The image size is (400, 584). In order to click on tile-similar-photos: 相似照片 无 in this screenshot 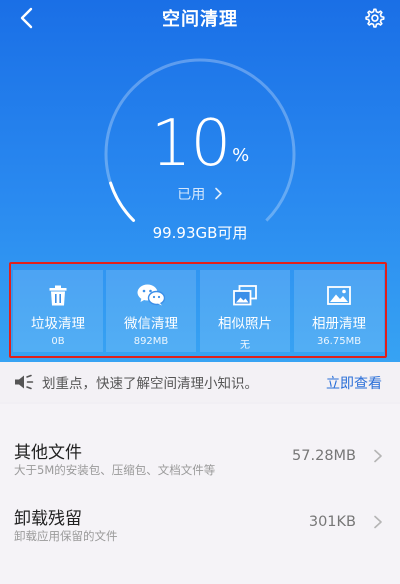, I will do `click(245, 311)`.